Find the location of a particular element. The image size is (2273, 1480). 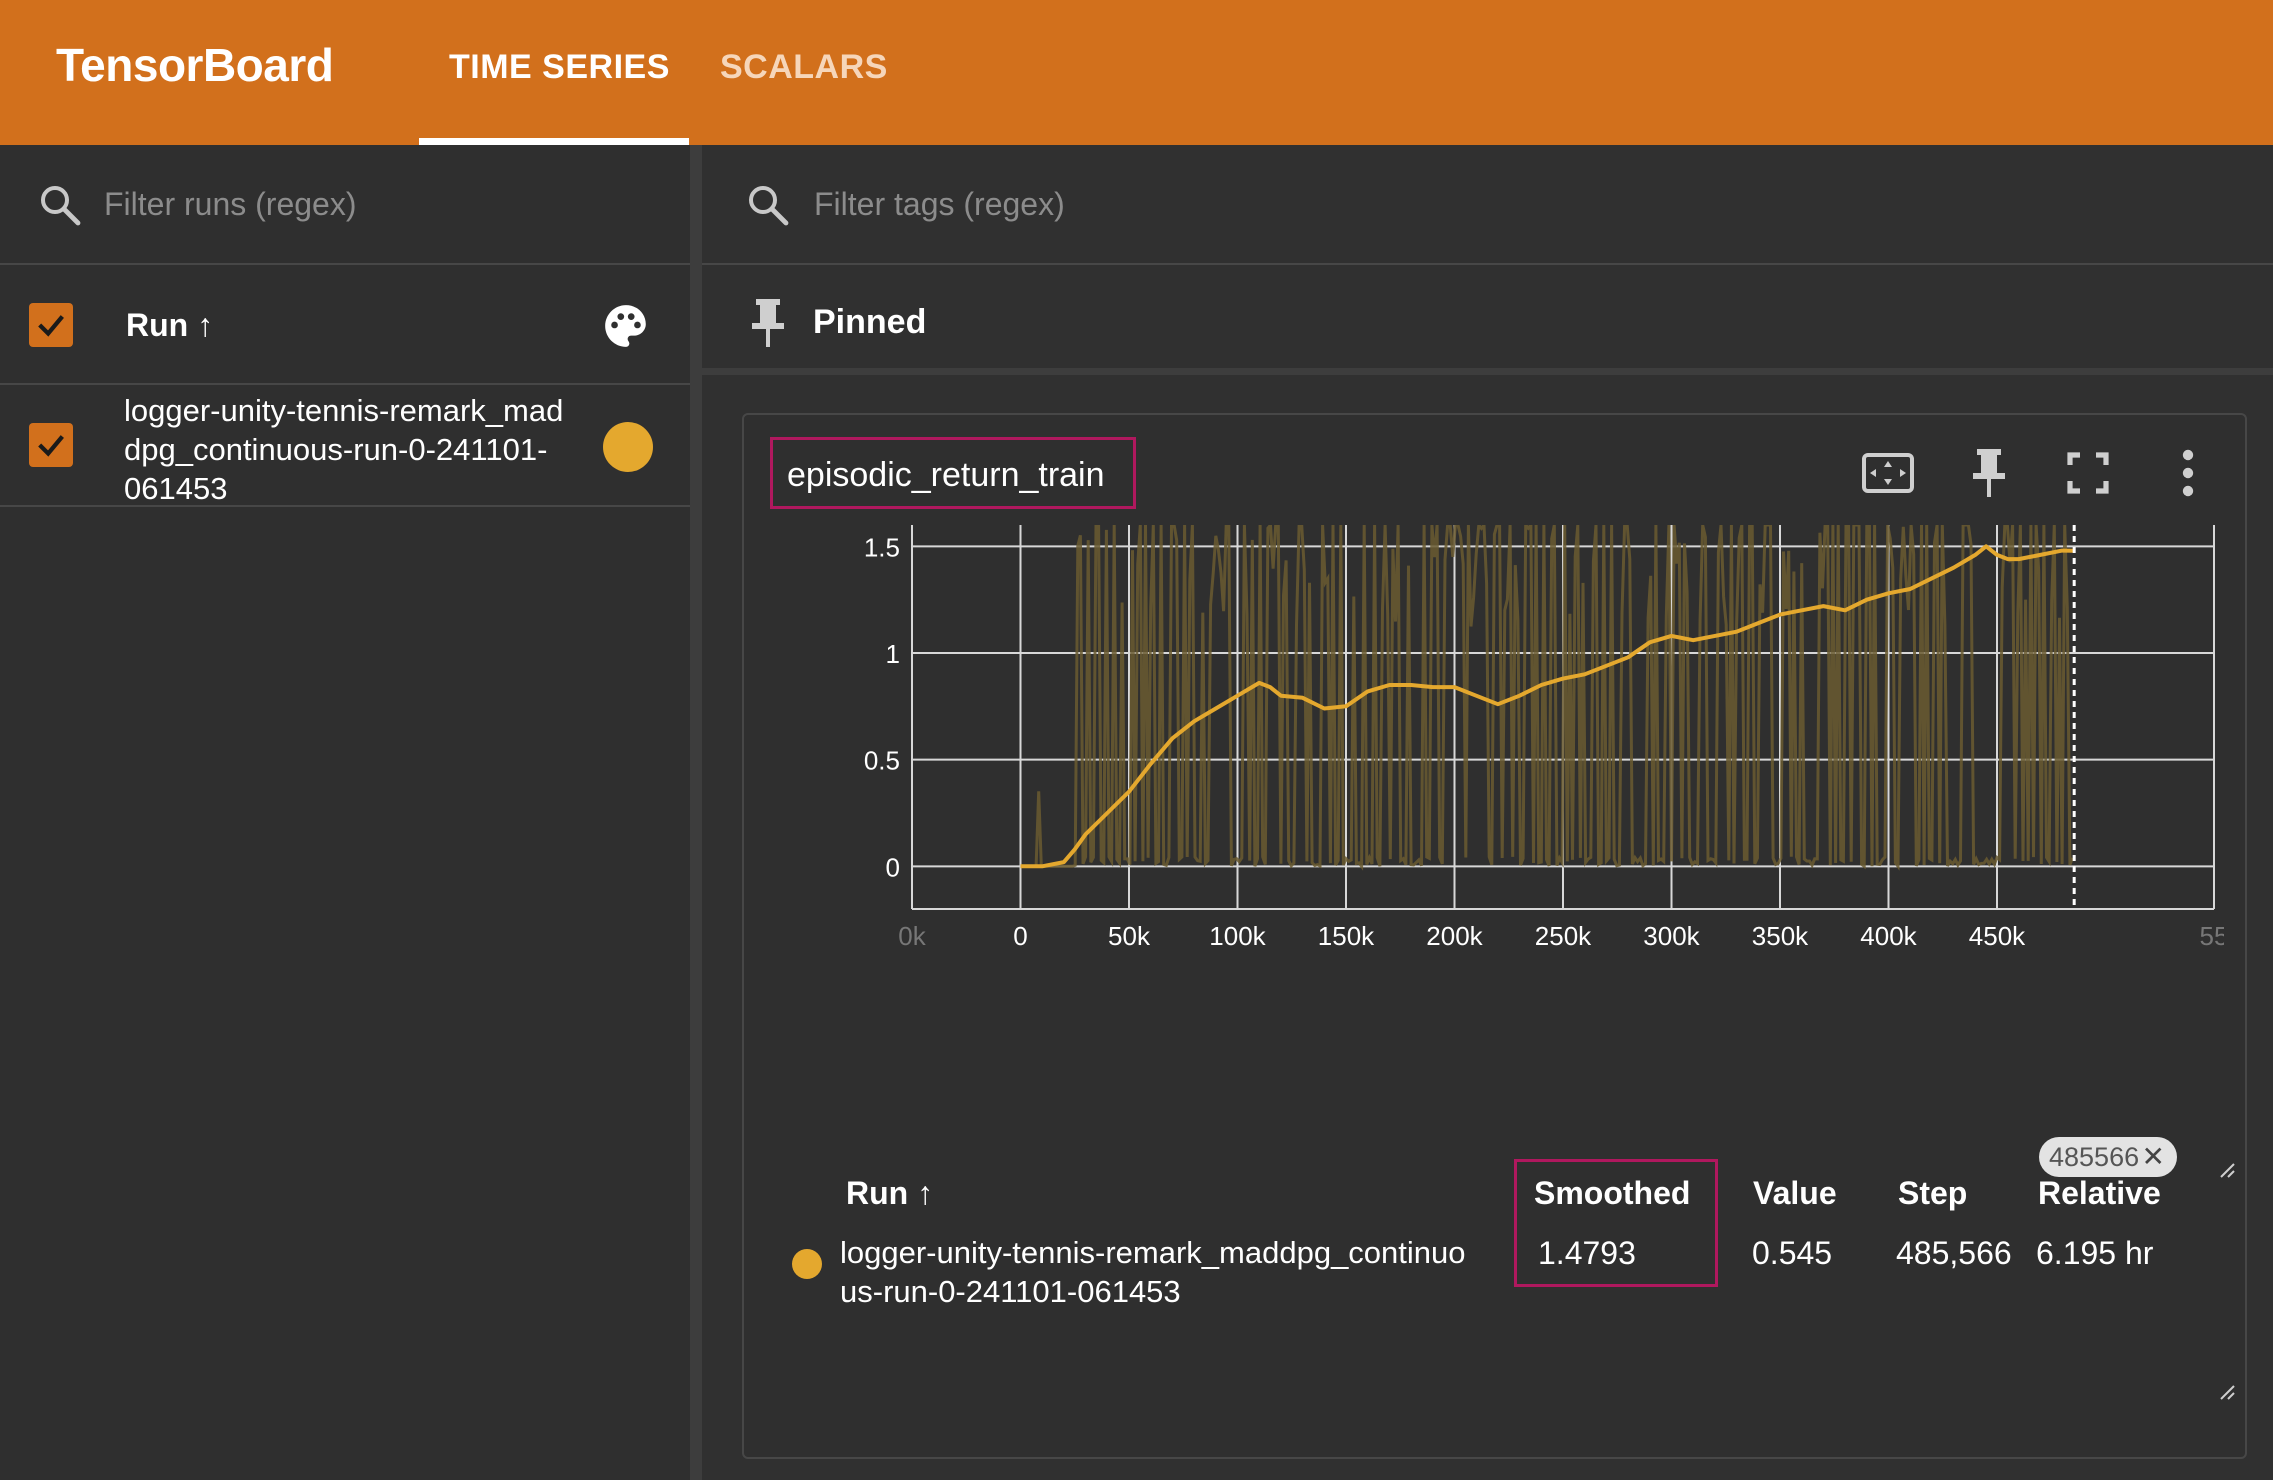

x-tick-label: 0 is located at coordinates (1020, 936).